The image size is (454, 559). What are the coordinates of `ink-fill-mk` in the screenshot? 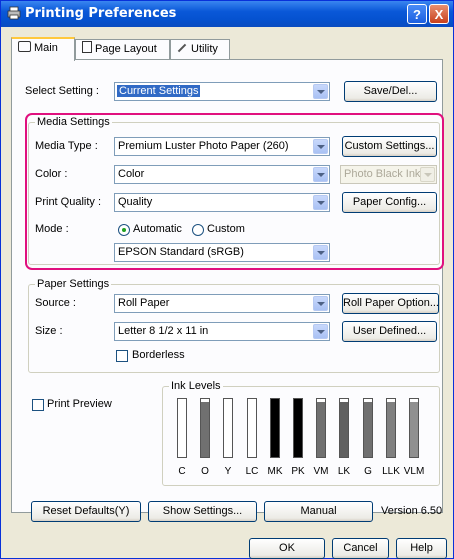 It's located at (275, 428).